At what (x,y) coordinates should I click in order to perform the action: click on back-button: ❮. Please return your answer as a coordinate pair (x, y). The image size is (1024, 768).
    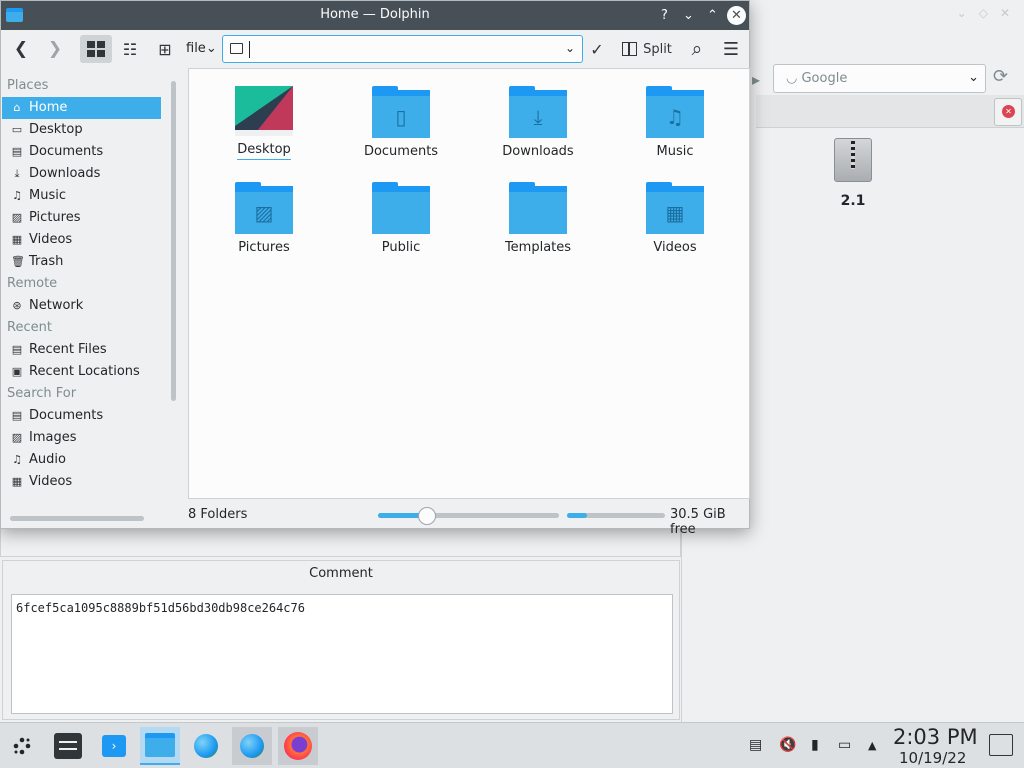
    Looking at the image, I should click on (21, 49).